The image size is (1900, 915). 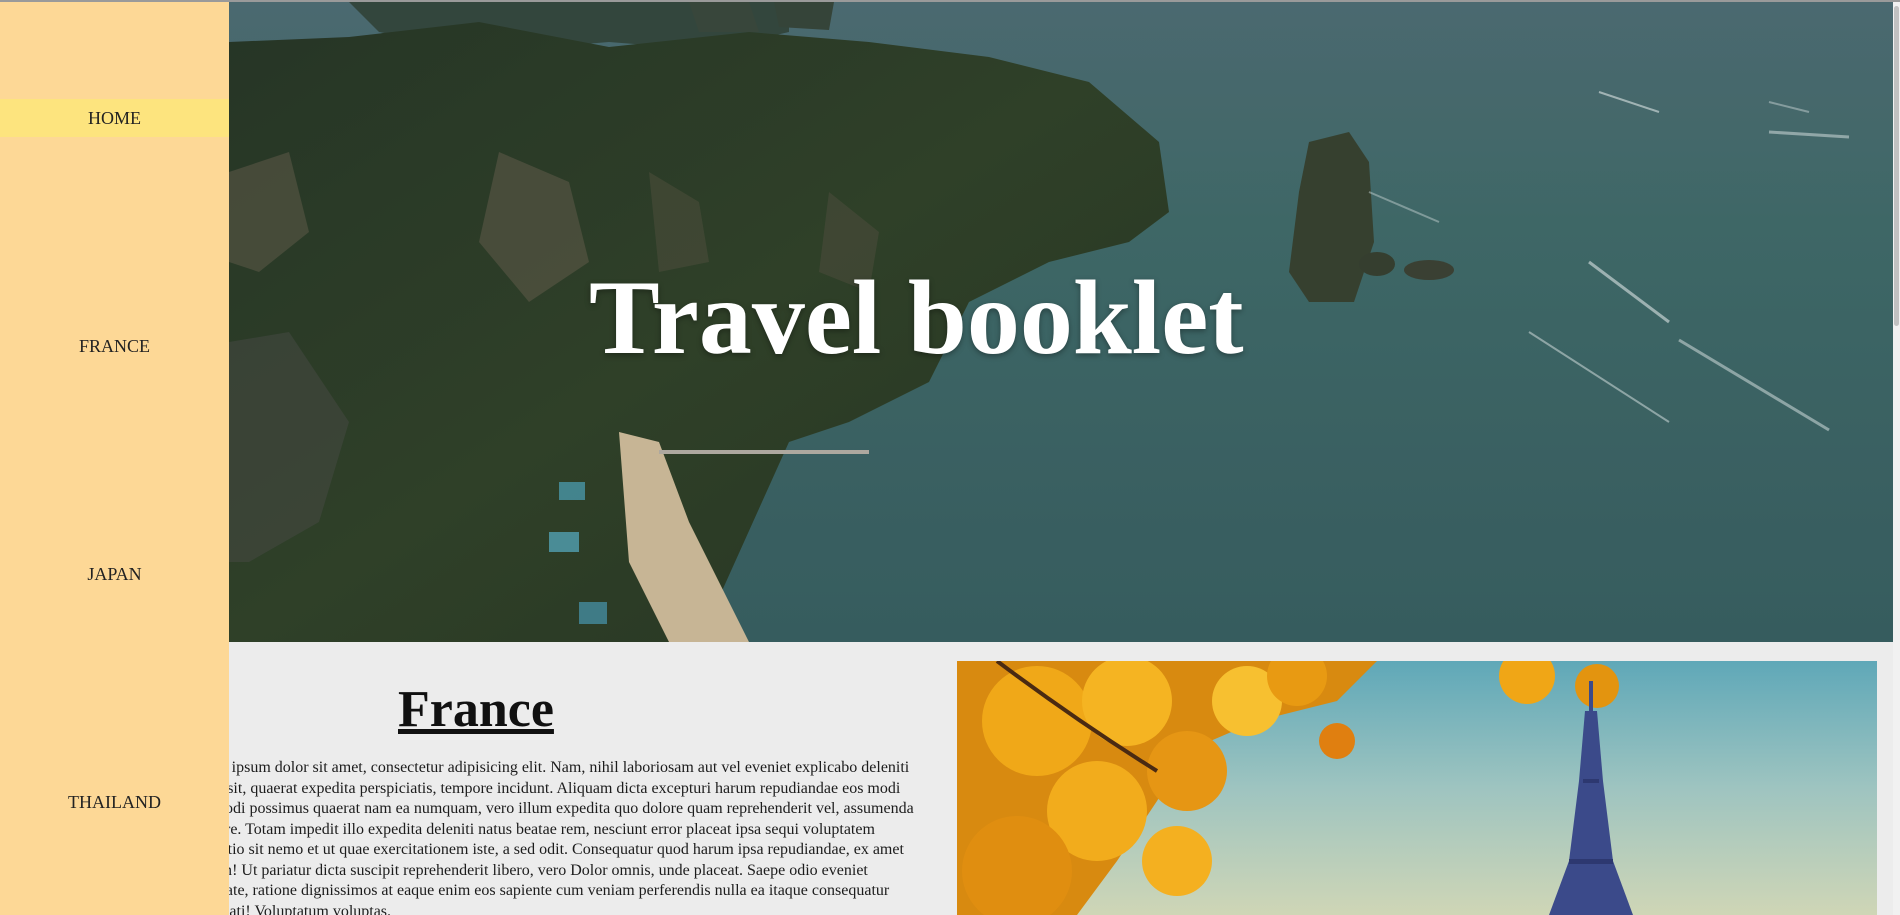 What do you see at coordinates (1896, 458) in the screenshot?
I see `page-scrollbar` at bounding box center [1896, 458].